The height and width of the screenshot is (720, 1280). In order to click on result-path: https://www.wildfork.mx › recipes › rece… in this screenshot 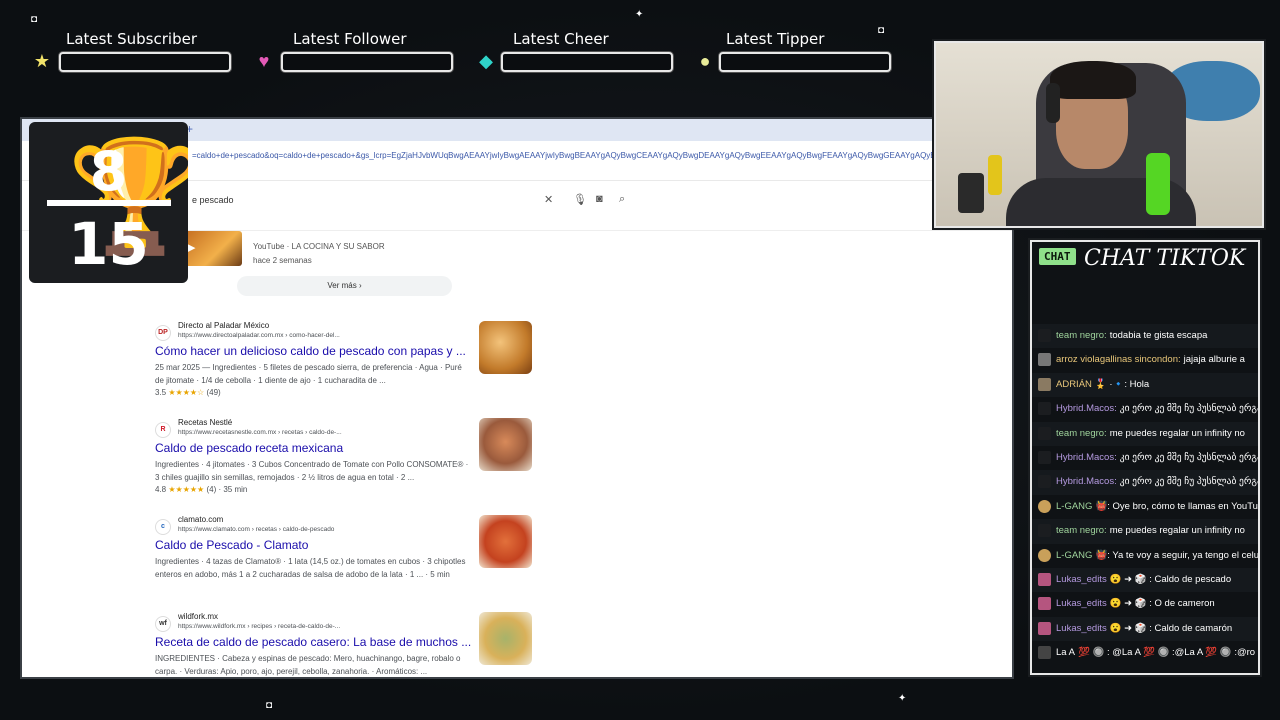, I will do `click(259, 626)`.